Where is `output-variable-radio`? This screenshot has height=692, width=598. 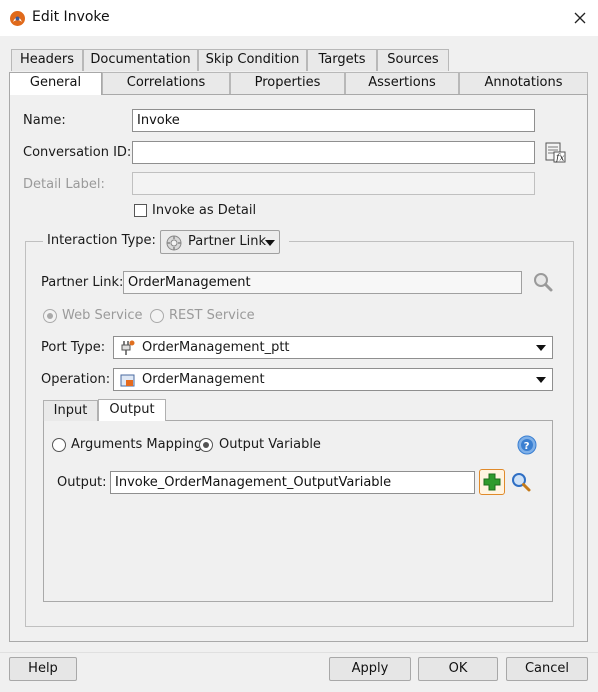
output-variable-radio is located at coordinates (206, 445).